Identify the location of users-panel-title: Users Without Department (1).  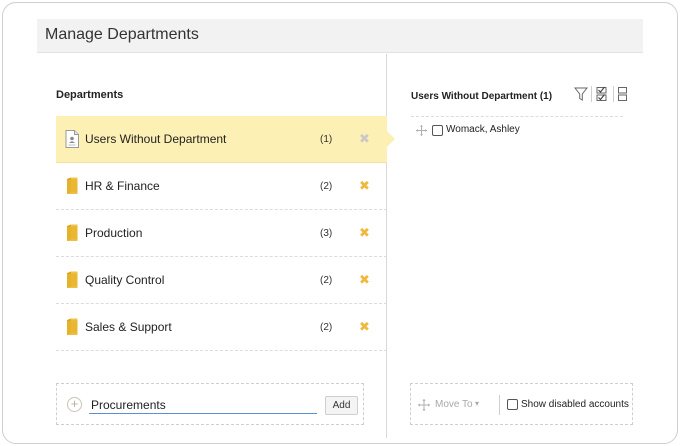
(482, 96).